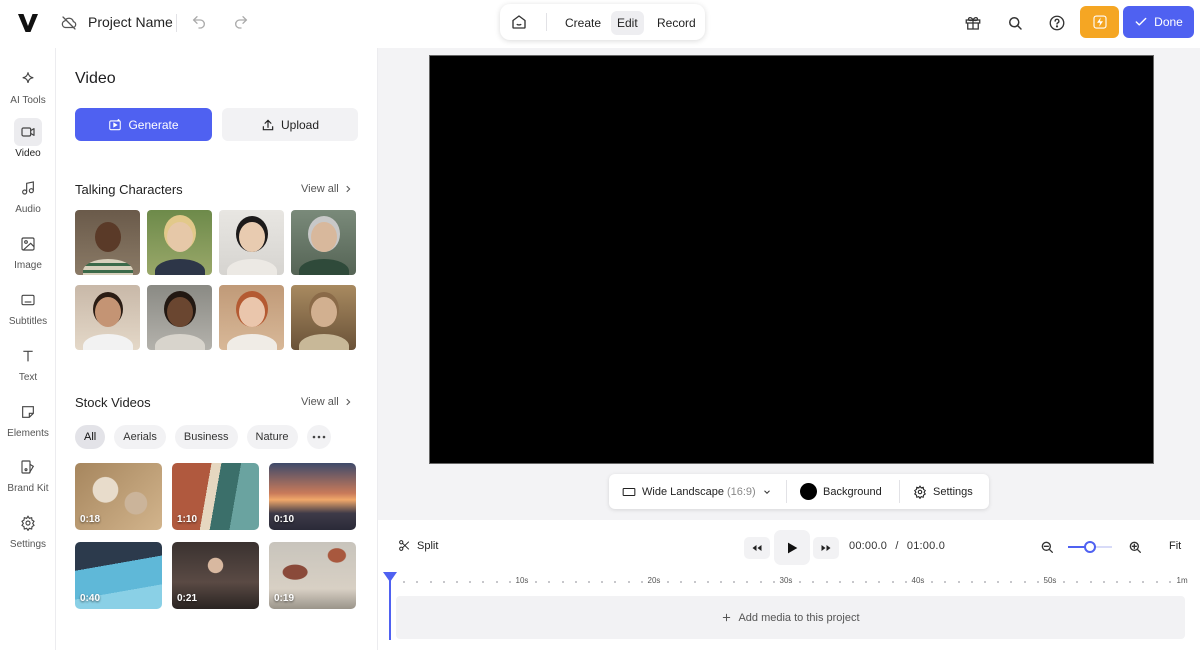  What do you see at coordinates (418, 545) in the screenshot?
I see `split-button: Split` at bounding box center [418, 545].